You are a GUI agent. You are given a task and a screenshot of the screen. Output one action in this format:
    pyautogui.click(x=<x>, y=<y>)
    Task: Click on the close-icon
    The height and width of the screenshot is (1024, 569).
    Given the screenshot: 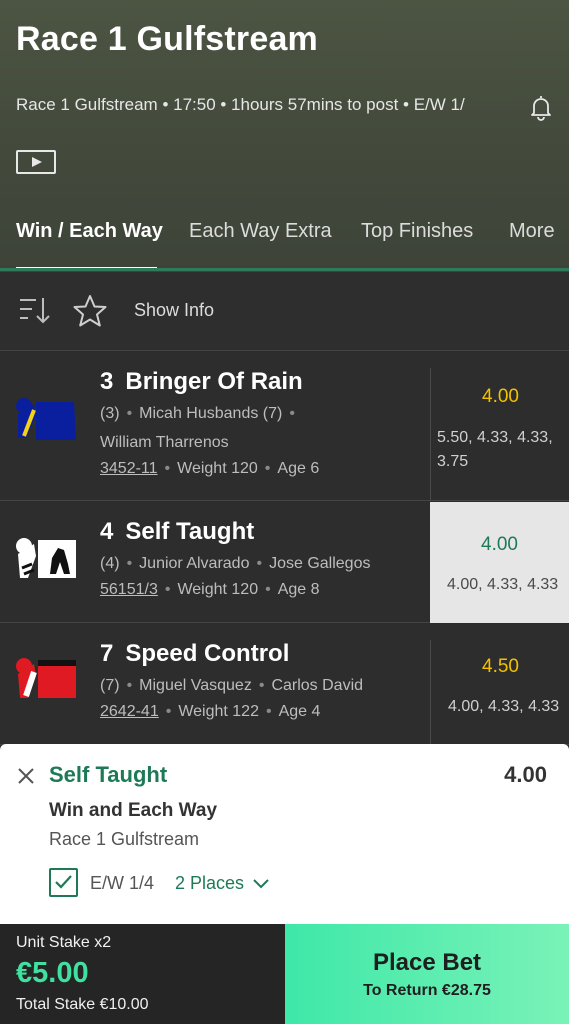 What is the action you would take?
    pyautogui.click(x=26, y=776)
    